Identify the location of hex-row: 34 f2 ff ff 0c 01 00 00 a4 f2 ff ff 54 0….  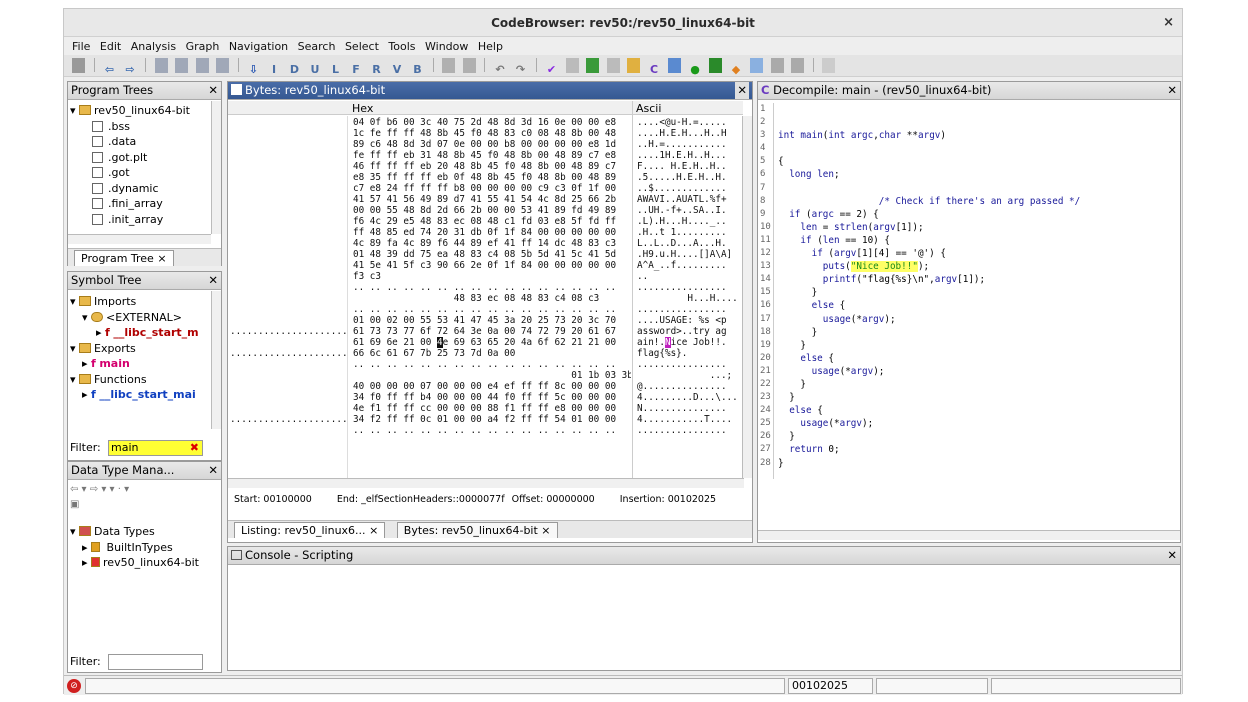
(492, 419).